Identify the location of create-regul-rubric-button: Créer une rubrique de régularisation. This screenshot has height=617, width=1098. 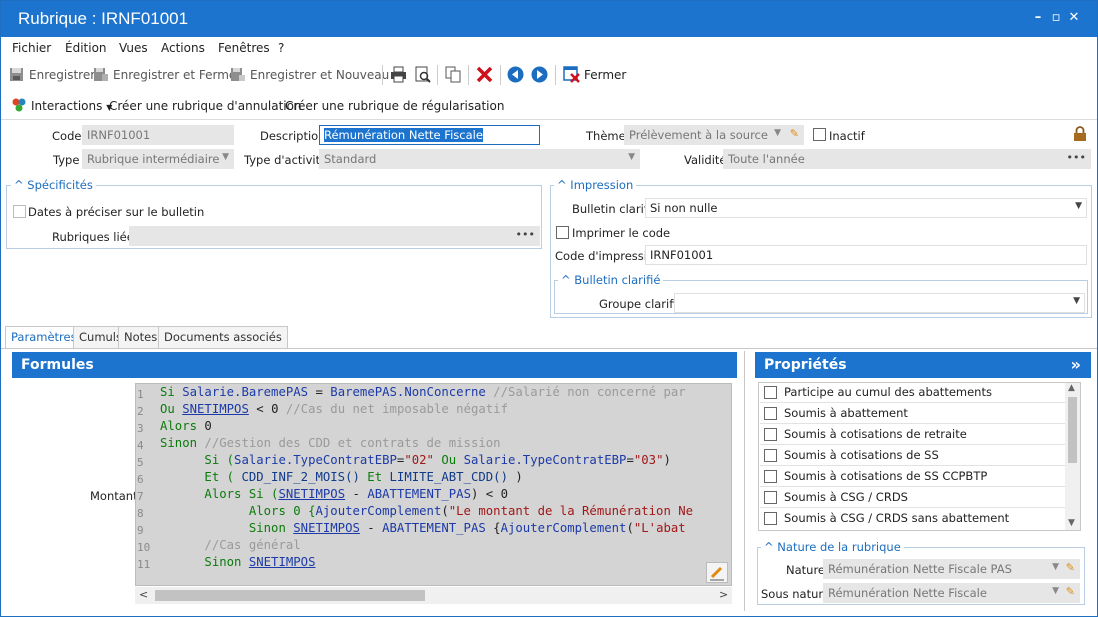
(394, 106).